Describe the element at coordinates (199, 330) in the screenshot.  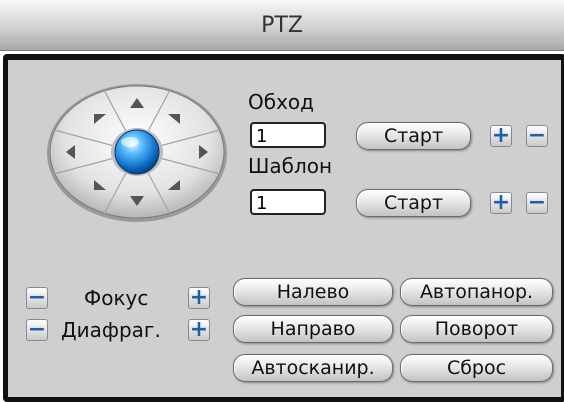
I see `iris-plus-button: +` at that location.